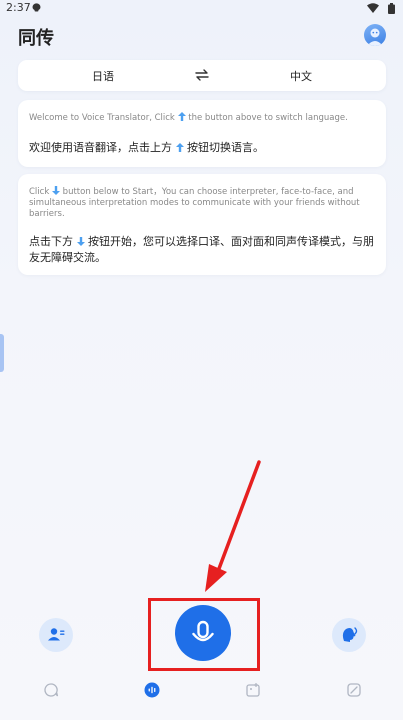 The height and width of the screenshot is (720, 403). I want to click on language-selector: 日语 中文, so click(202, 75).